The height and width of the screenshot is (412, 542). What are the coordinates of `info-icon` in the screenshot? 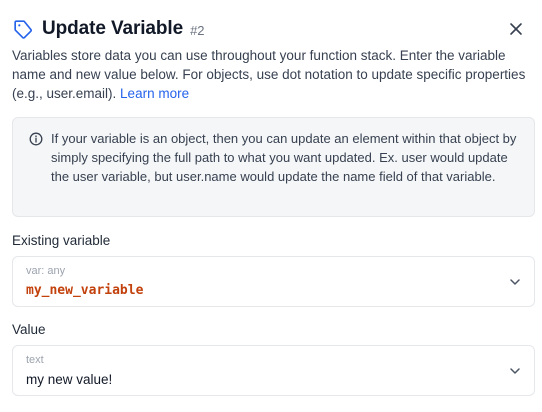 It's located at (36, 139).